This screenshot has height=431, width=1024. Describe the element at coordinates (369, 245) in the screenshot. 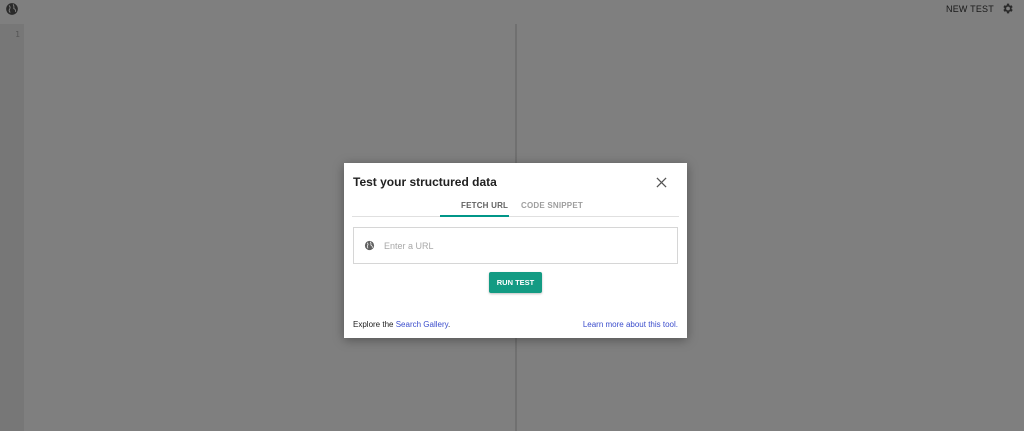

I see `globe-icon` at that location.